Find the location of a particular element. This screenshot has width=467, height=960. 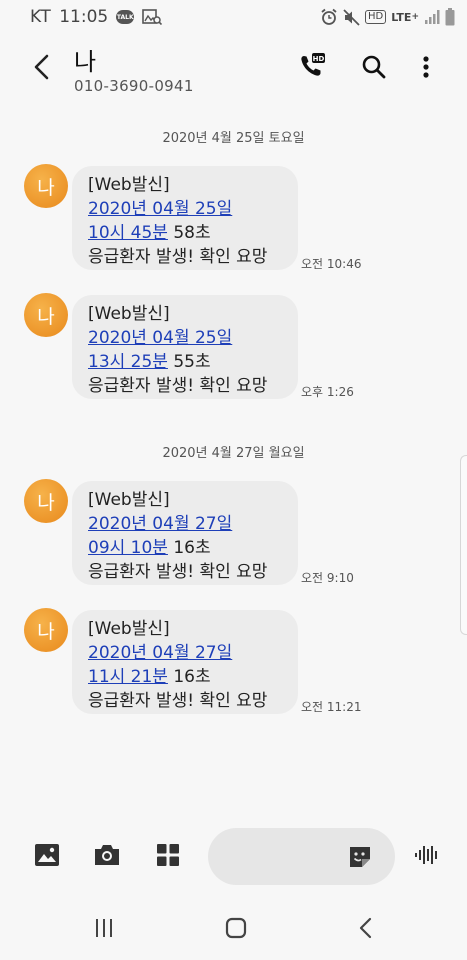

home-icon is located at coordinates (236, 928).